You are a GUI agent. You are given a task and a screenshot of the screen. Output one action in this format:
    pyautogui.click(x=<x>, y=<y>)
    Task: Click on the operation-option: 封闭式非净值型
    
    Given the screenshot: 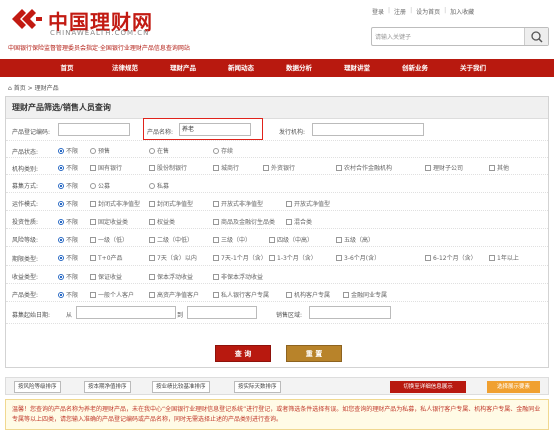 What is the action you would take?
    pyautogui.click(x=115, y=203)
    